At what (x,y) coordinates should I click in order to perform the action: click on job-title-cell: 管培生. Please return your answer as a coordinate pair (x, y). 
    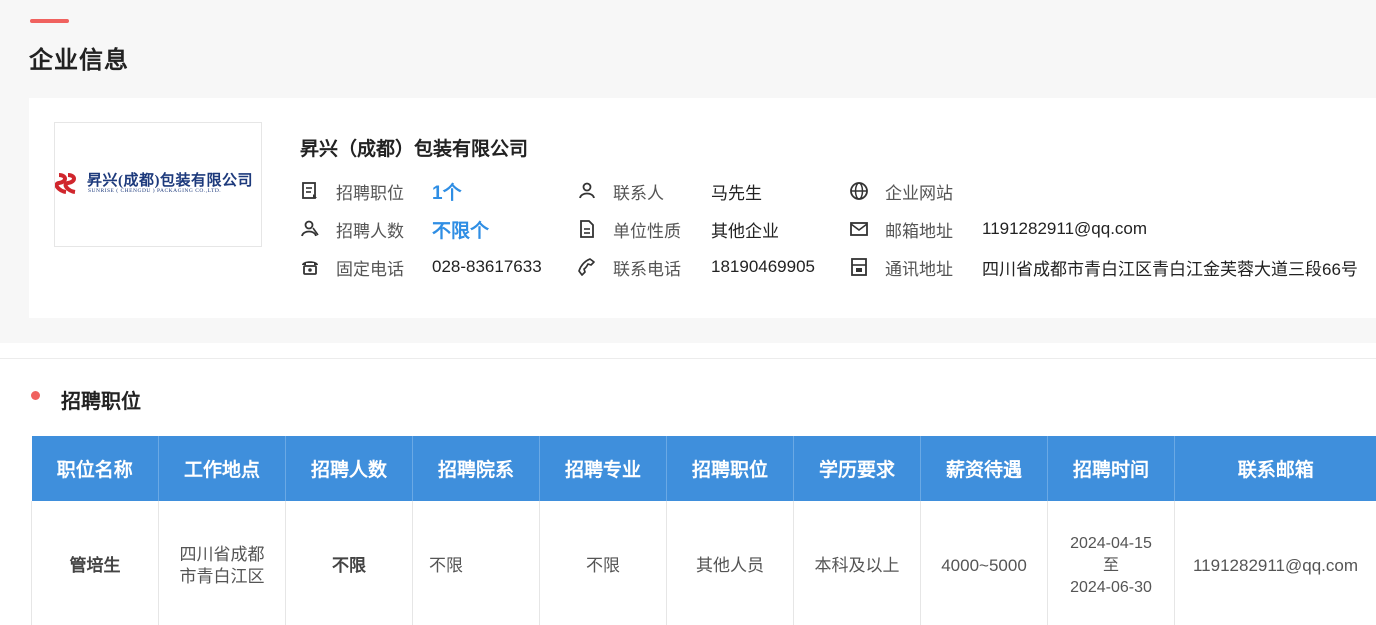
    Looking at the image, I should click on (95, 563).